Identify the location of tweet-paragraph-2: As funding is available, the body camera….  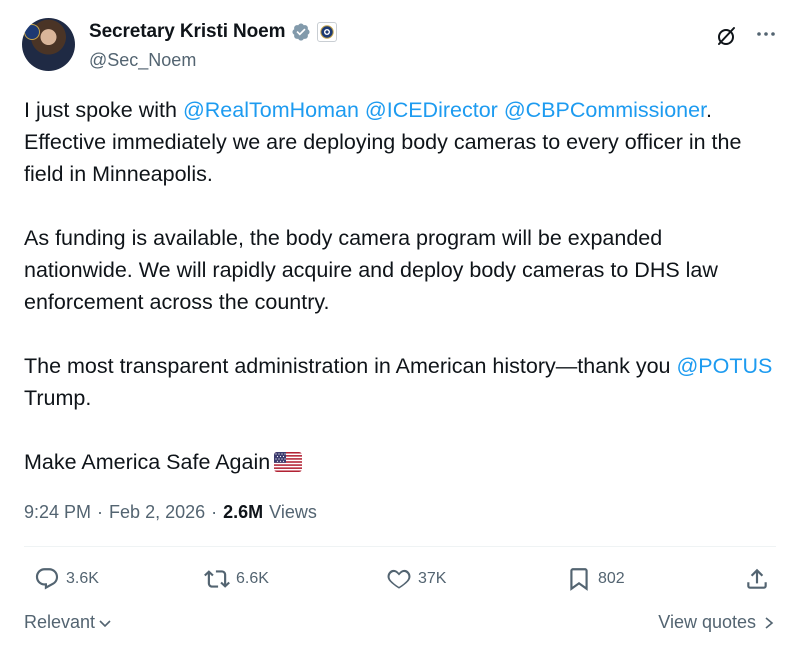
(371, 270).